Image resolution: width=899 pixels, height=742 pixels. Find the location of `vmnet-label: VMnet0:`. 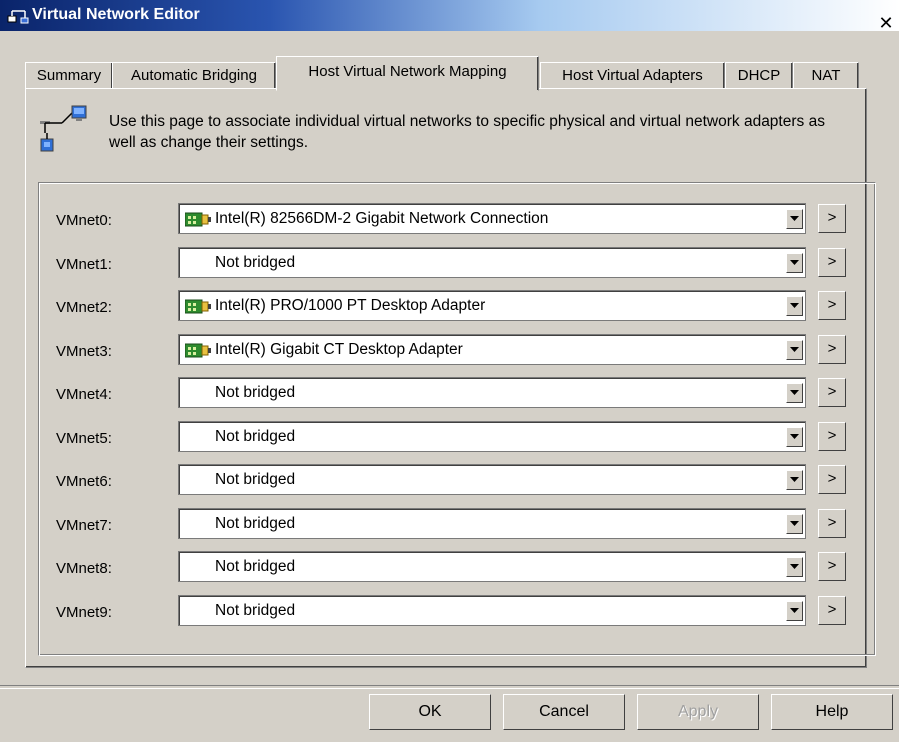

vmnet-label: VMnet0: is located at coordinates (84, 220).